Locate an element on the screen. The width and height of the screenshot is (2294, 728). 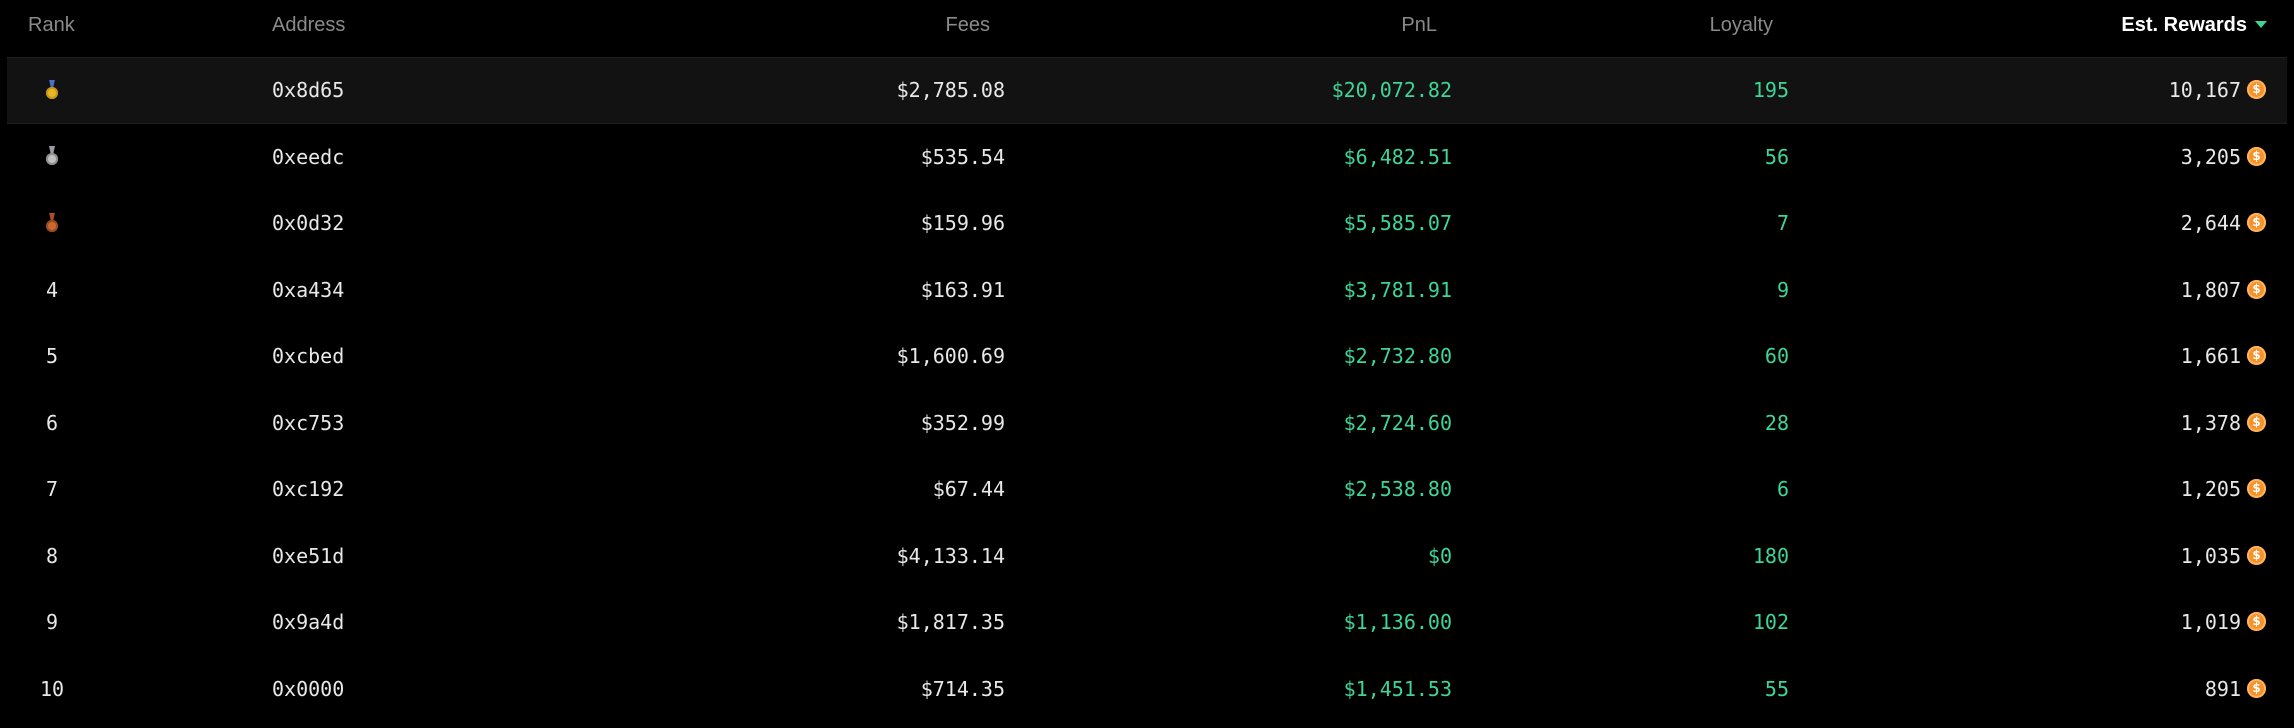
est-rewards-cell: 1,807 $ is located at coordinates (2223, 290).